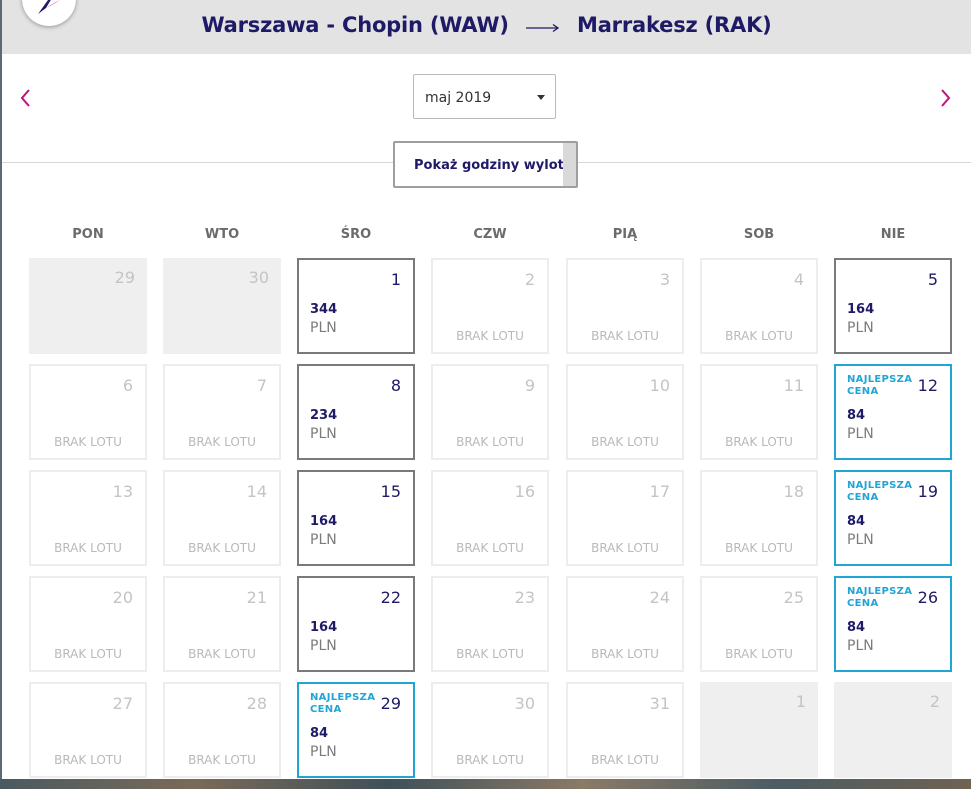  Describe the element at coordinates (529, 385) in the screenshot. I see `day-number: 9` at that location.